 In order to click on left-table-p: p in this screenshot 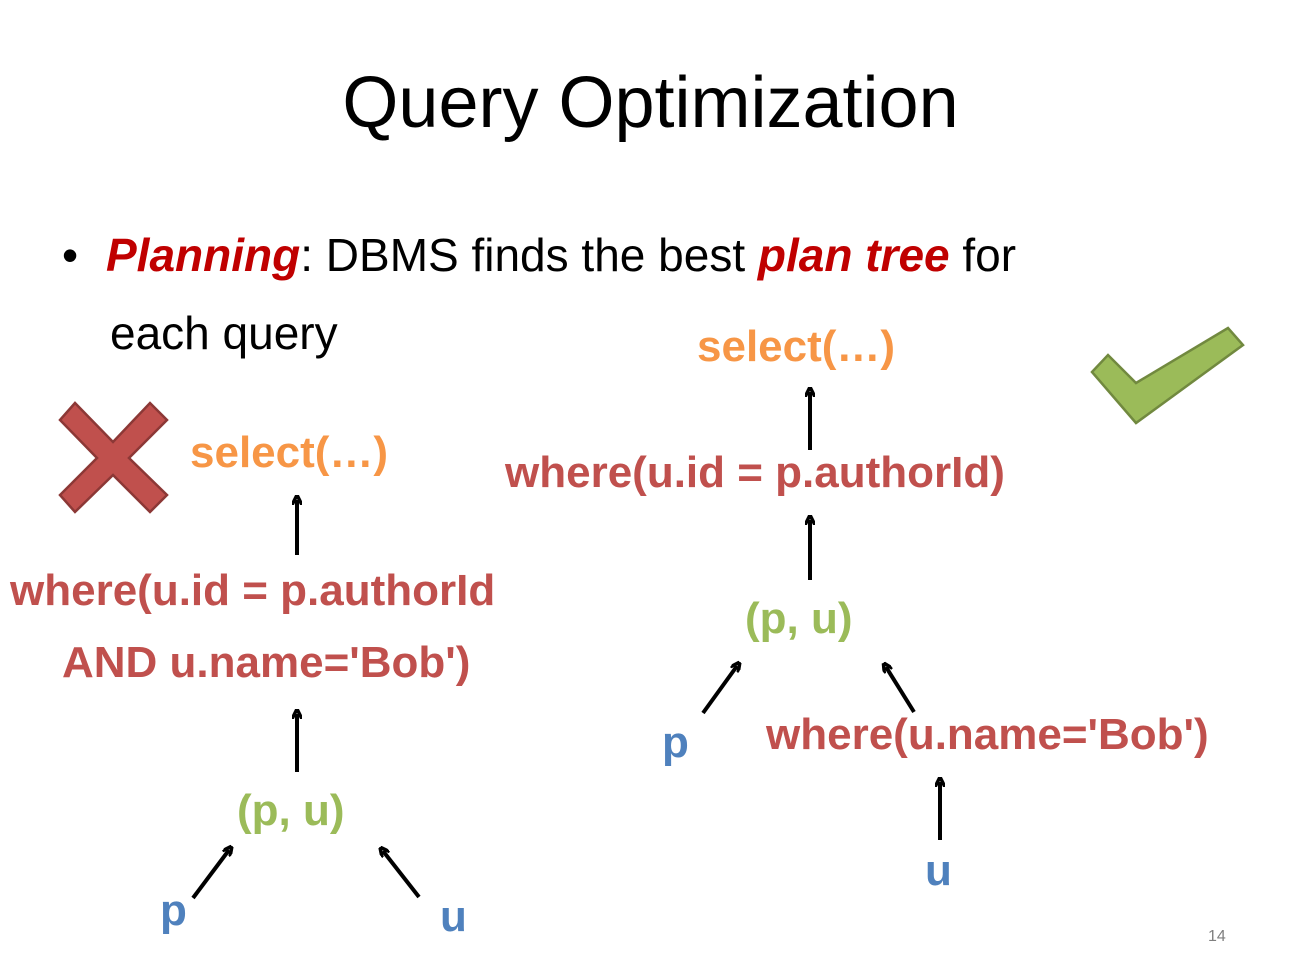, I will do `click(173, 910)`.